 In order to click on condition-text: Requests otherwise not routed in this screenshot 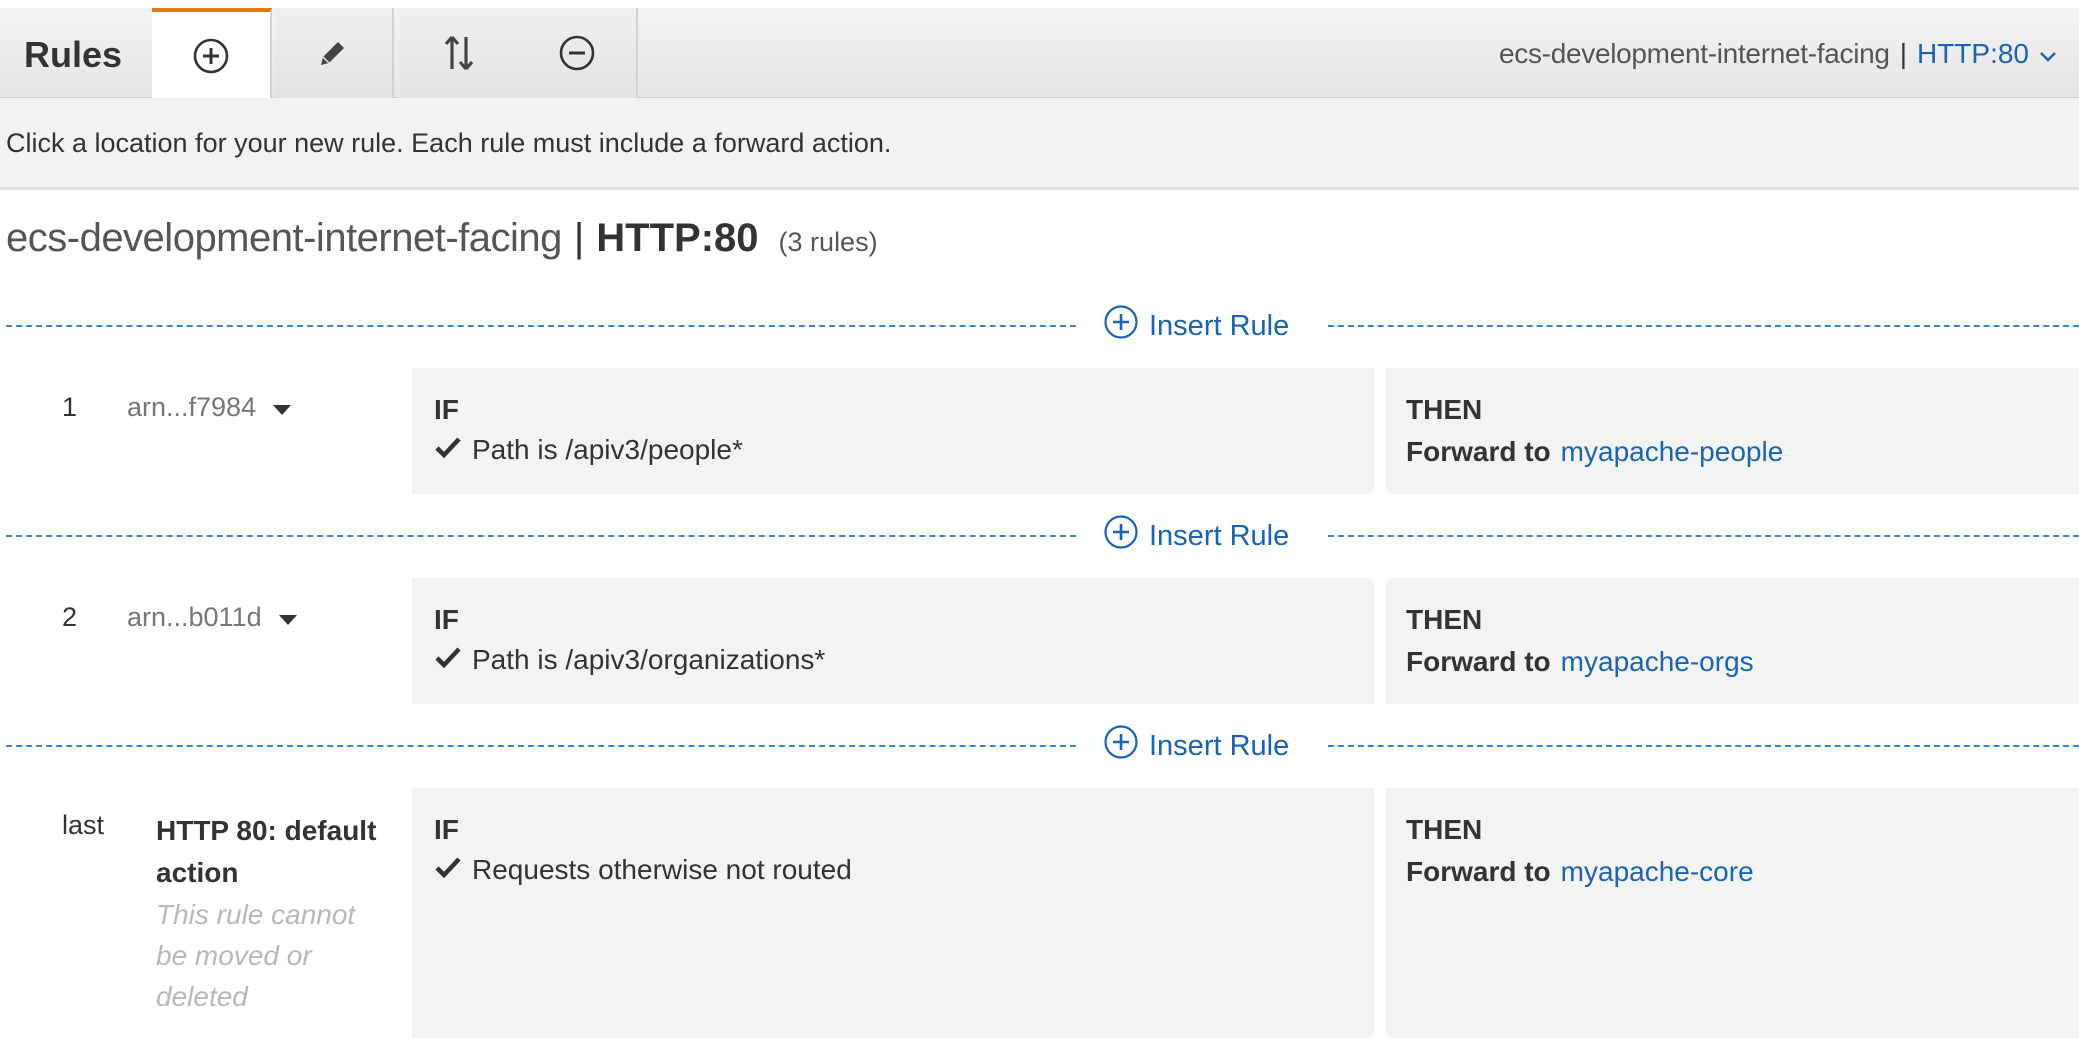, I will do `click(662, 869)`.